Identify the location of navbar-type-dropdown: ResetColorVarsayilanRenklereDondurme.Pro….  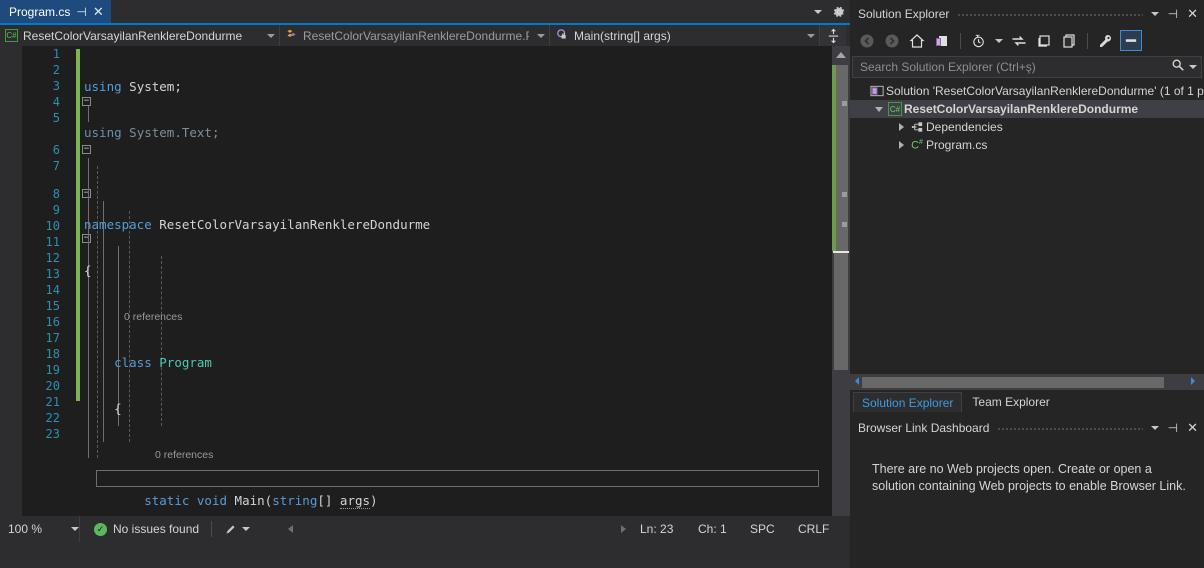
(415, 35).